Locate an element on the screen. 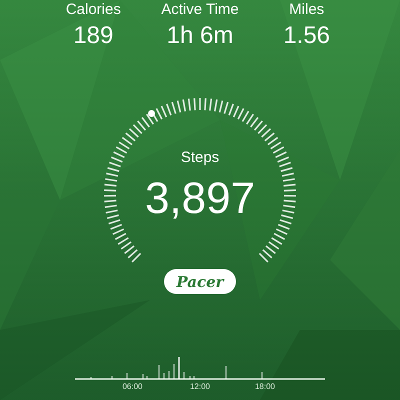 Image resolution: width=400 pixels, height=400 pixels. stat-label: Miles is located at coordinates (306, 10).